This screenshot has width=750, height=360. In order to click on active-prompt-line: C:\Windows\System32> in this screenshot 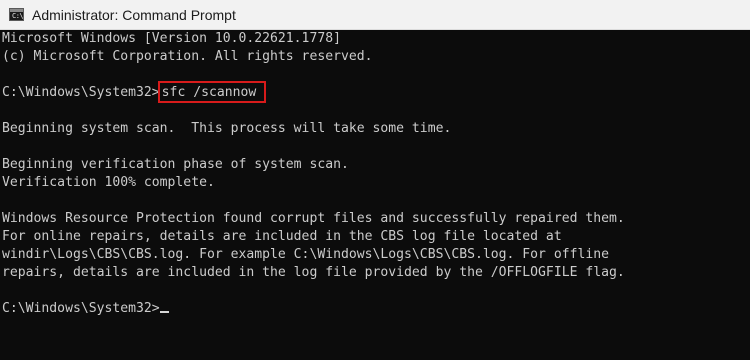, I will do `click(375, 309)`.